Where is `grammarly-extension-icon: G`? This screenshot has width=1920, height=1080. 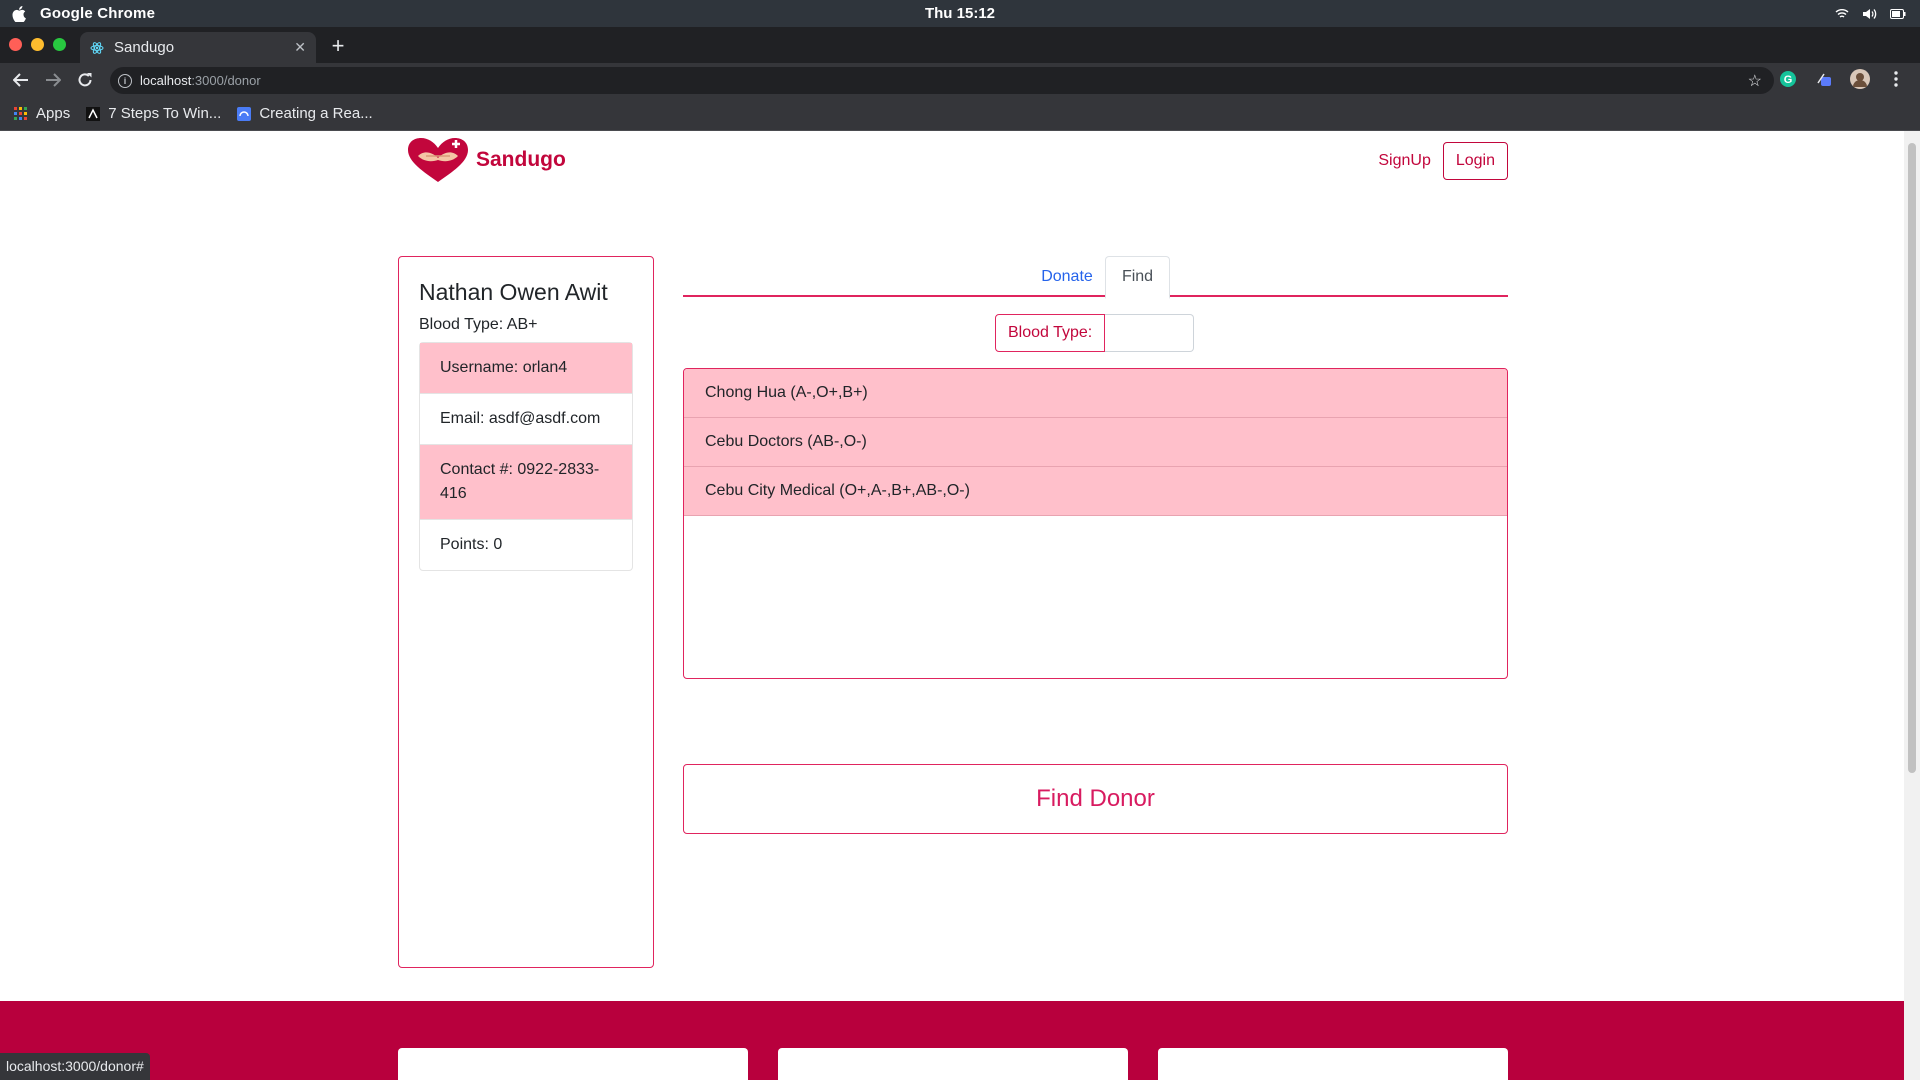 grammarly-extension-icon: G is located at coordinates (1788, 79).